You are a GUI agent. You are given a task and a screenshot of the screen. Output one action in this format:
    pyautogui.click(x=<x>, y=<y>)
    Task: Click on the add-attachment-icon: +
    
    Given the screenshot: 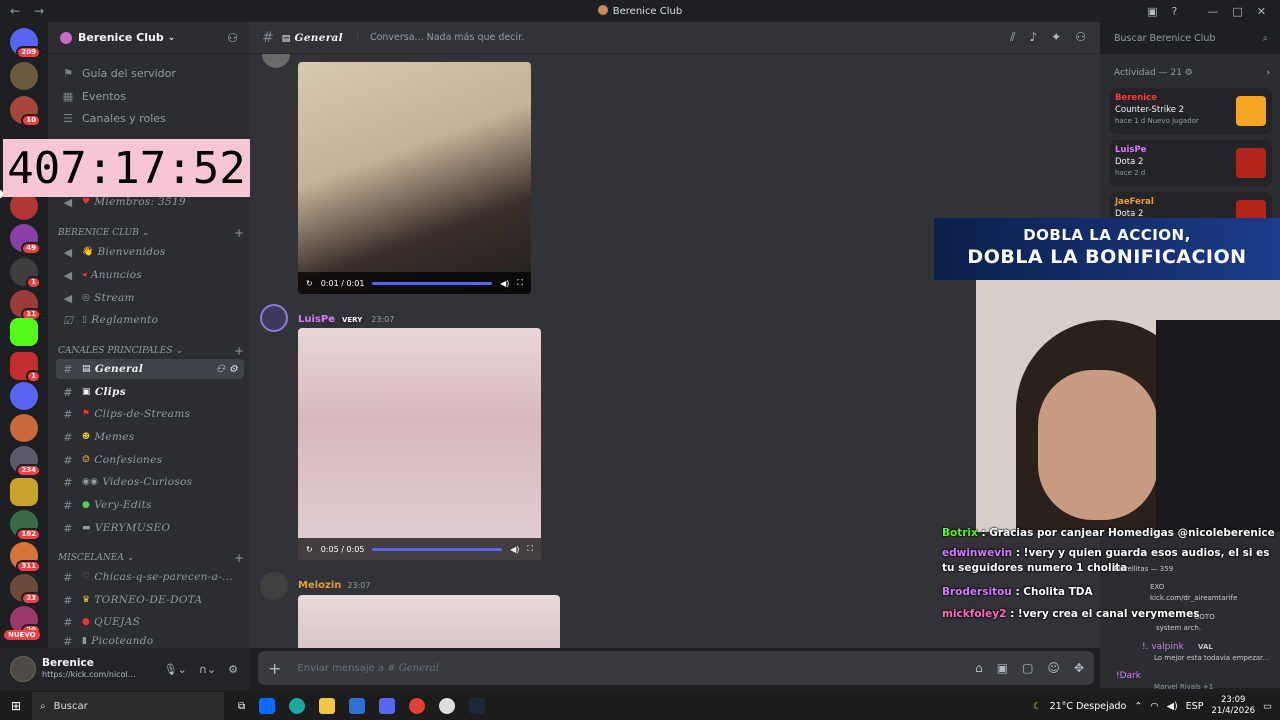 What is the action you would take?
    pyautogui.click(x=274, y=668)
    